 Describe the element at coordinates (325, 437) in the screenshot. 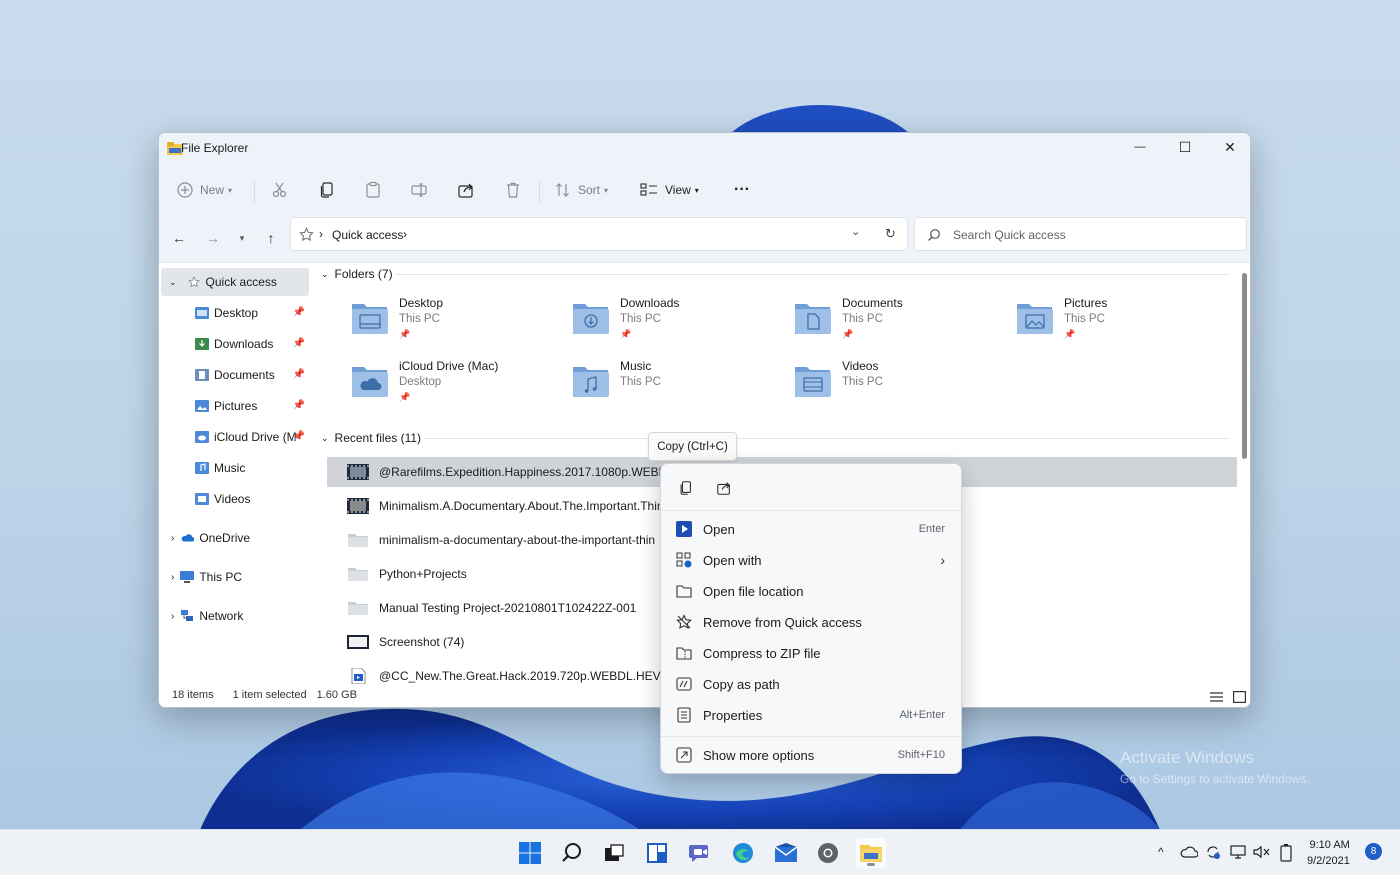

I see `chevron-down-icon: ⌄` at that location.